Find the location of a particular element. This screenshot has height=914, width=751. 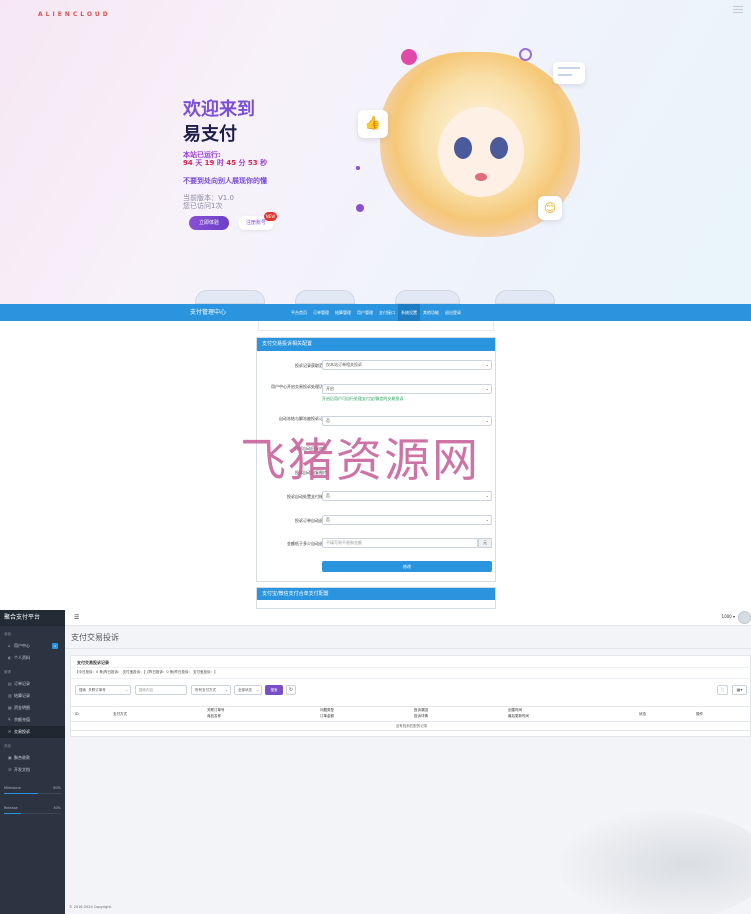

background-decoration is located at coordinates (655, 862).